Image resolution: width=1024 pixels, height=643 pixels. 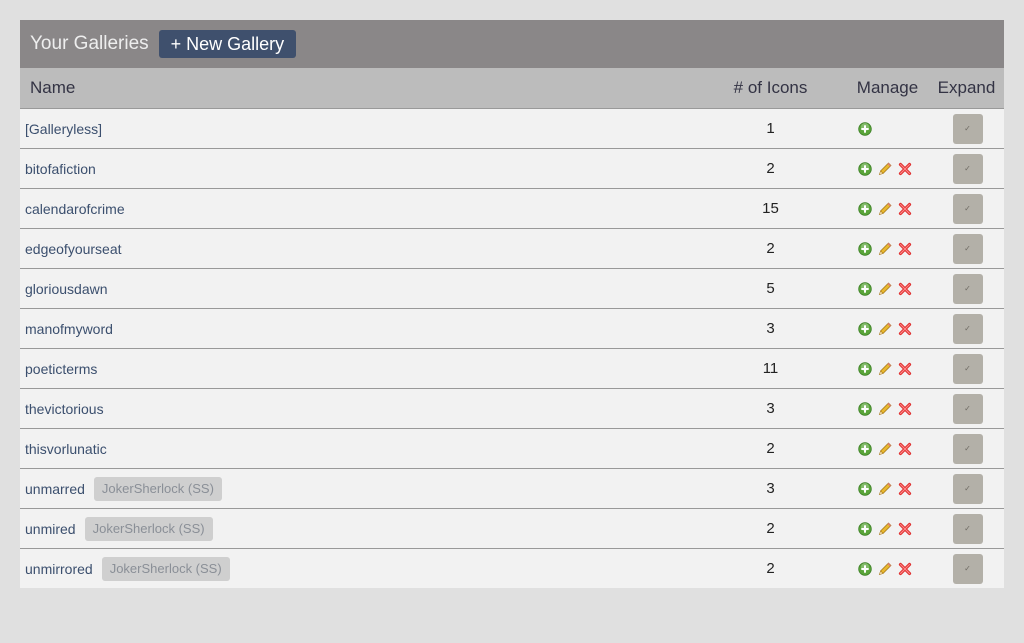 I want to click on table-row: thevictorious 3 ✓, so click(x=512, y=409).